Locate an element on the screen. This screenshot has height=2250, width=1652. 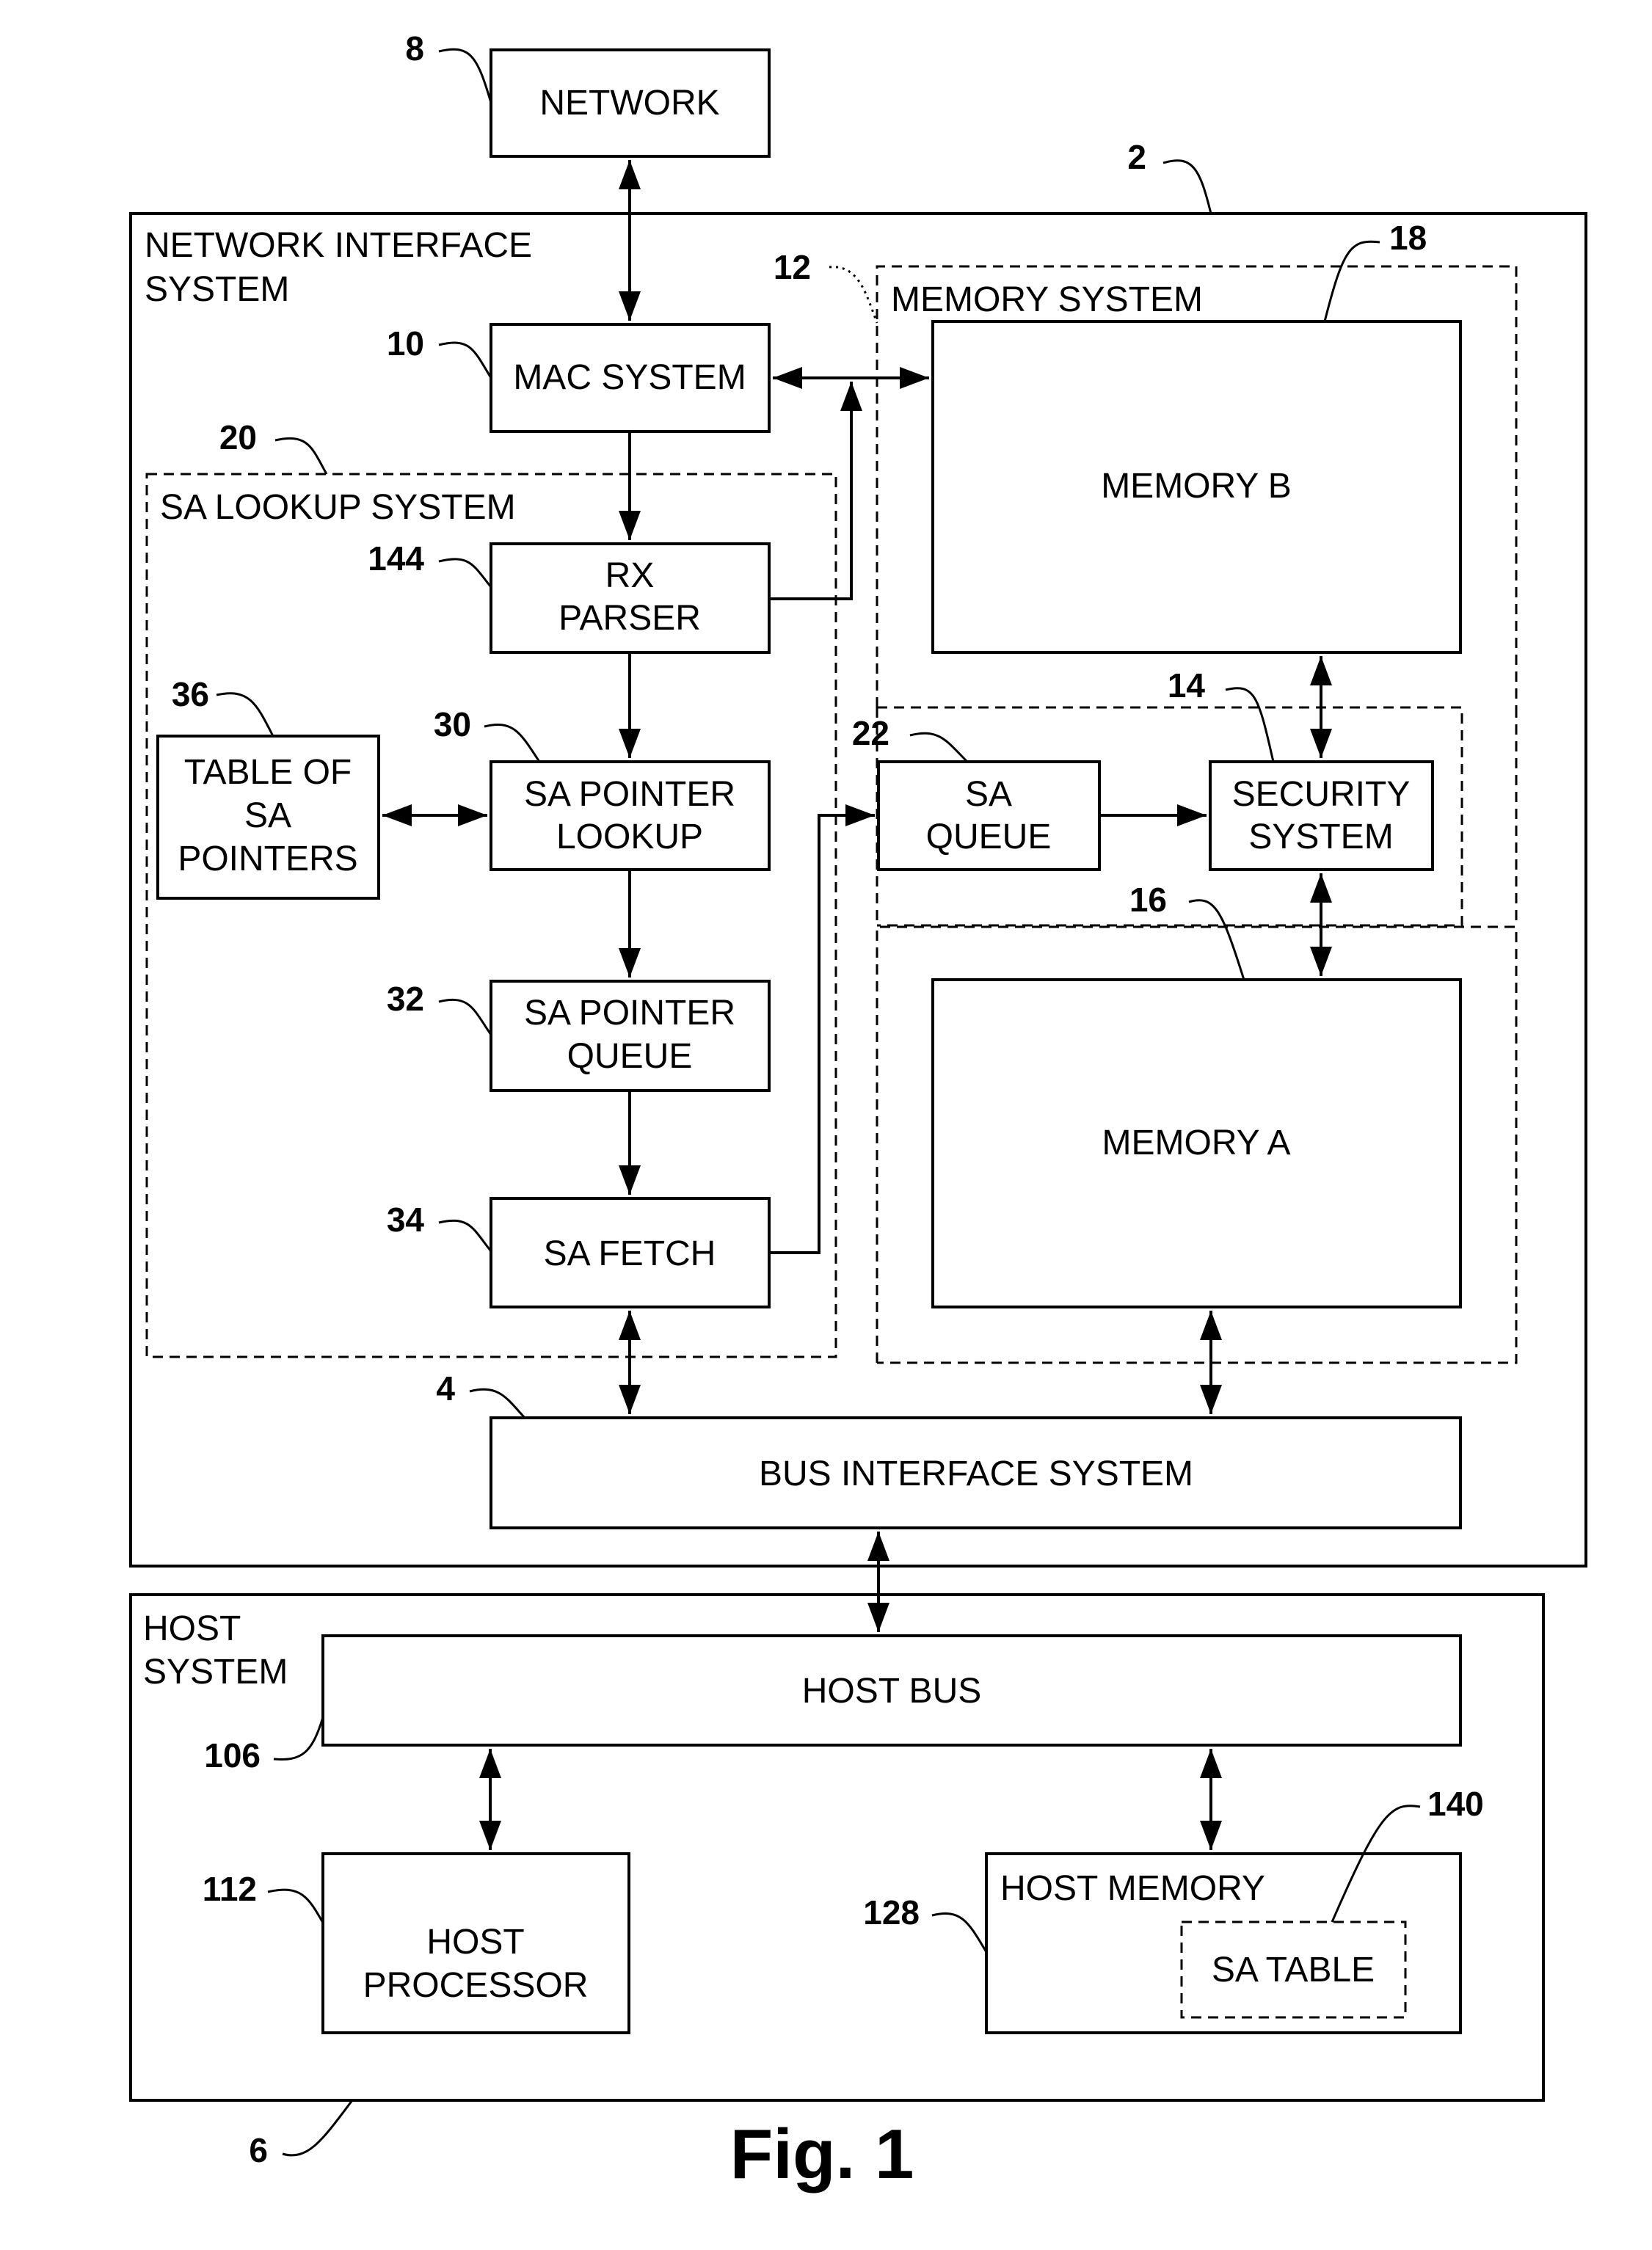
ref-144: 144 is located at coordinates (396, 558).